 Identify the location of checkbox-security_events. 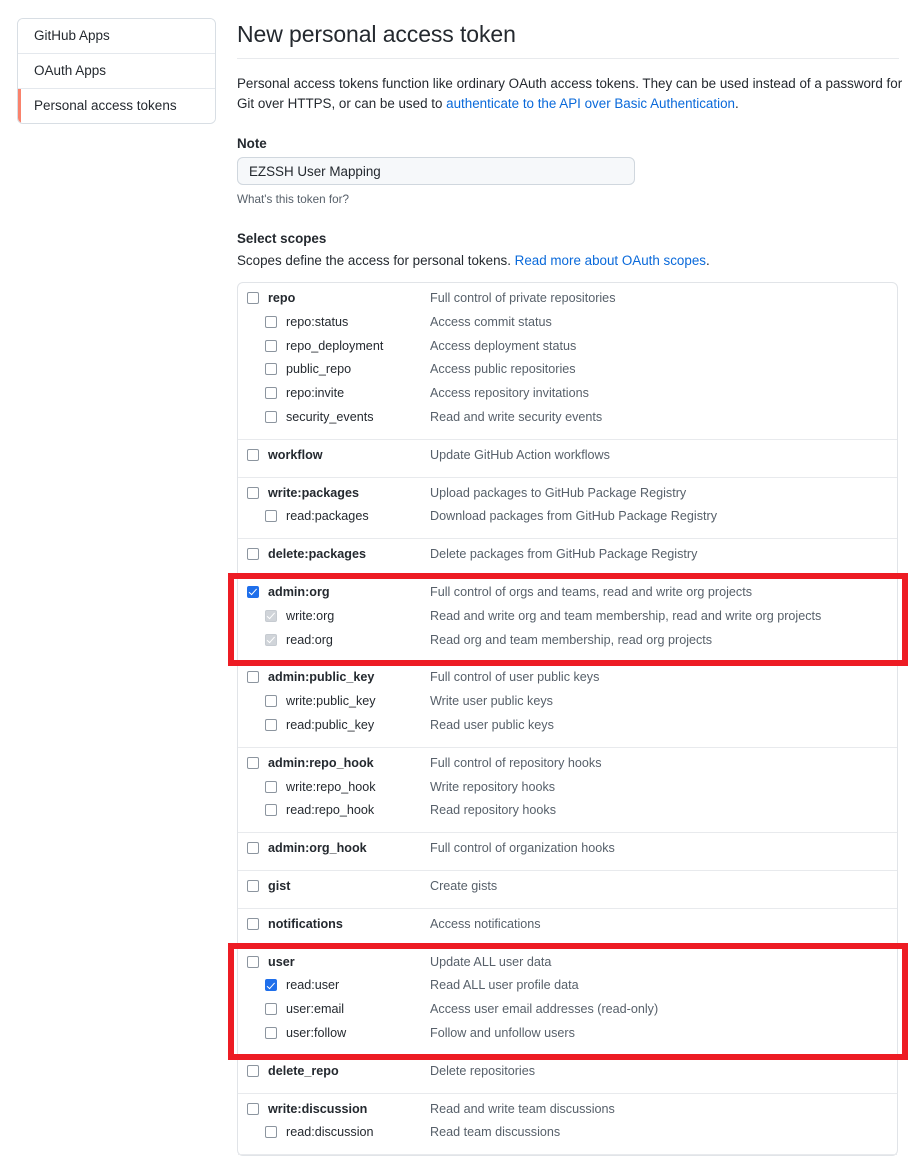
(271, 416).